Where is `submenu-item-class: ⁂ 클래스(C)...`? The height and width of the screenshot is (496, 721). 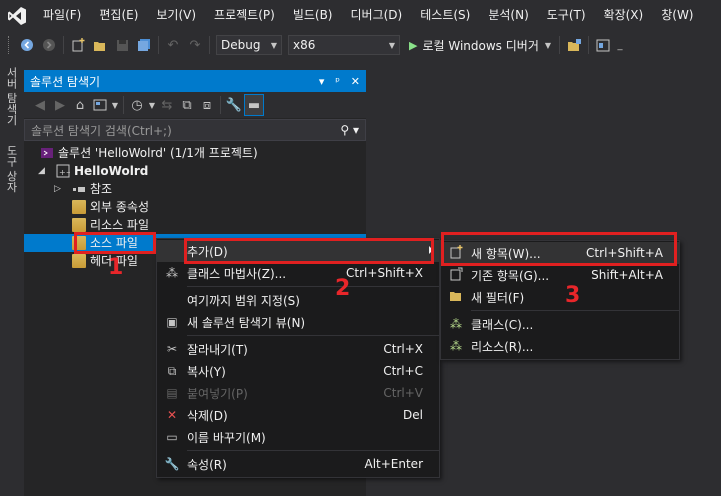
submenu-item-class: ⁂ 클래스(C)... is located at coordinates (560, 324).